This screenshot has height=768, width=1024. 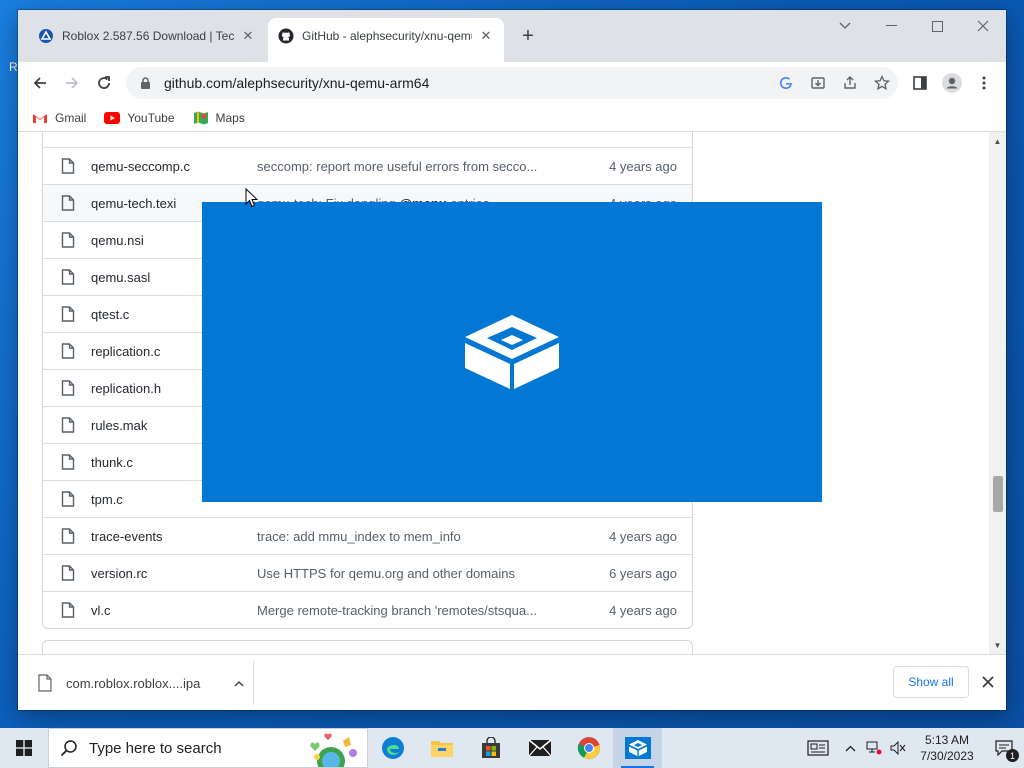 I want to click on taskbar-store, so click(x=490, y=748).